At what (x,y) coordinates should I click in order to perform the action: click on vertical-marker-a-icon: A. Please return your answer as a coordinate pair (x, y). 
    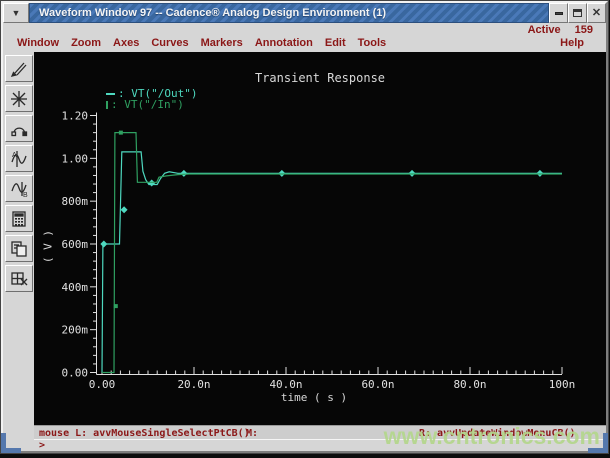
    Looking at the image, I should click on (18, 158).